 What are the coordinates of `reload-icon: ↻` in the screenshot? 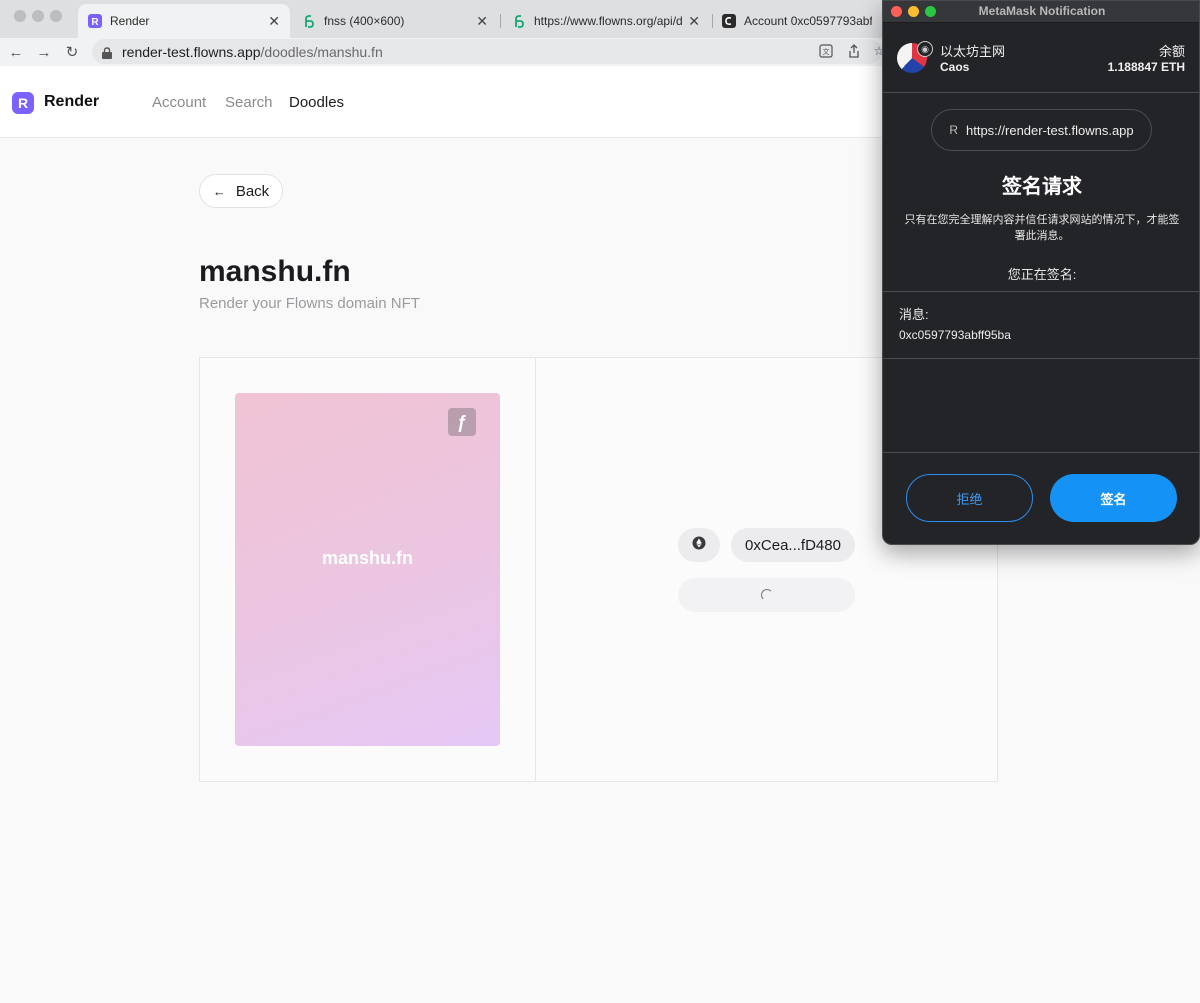 It's located at (72, 52).